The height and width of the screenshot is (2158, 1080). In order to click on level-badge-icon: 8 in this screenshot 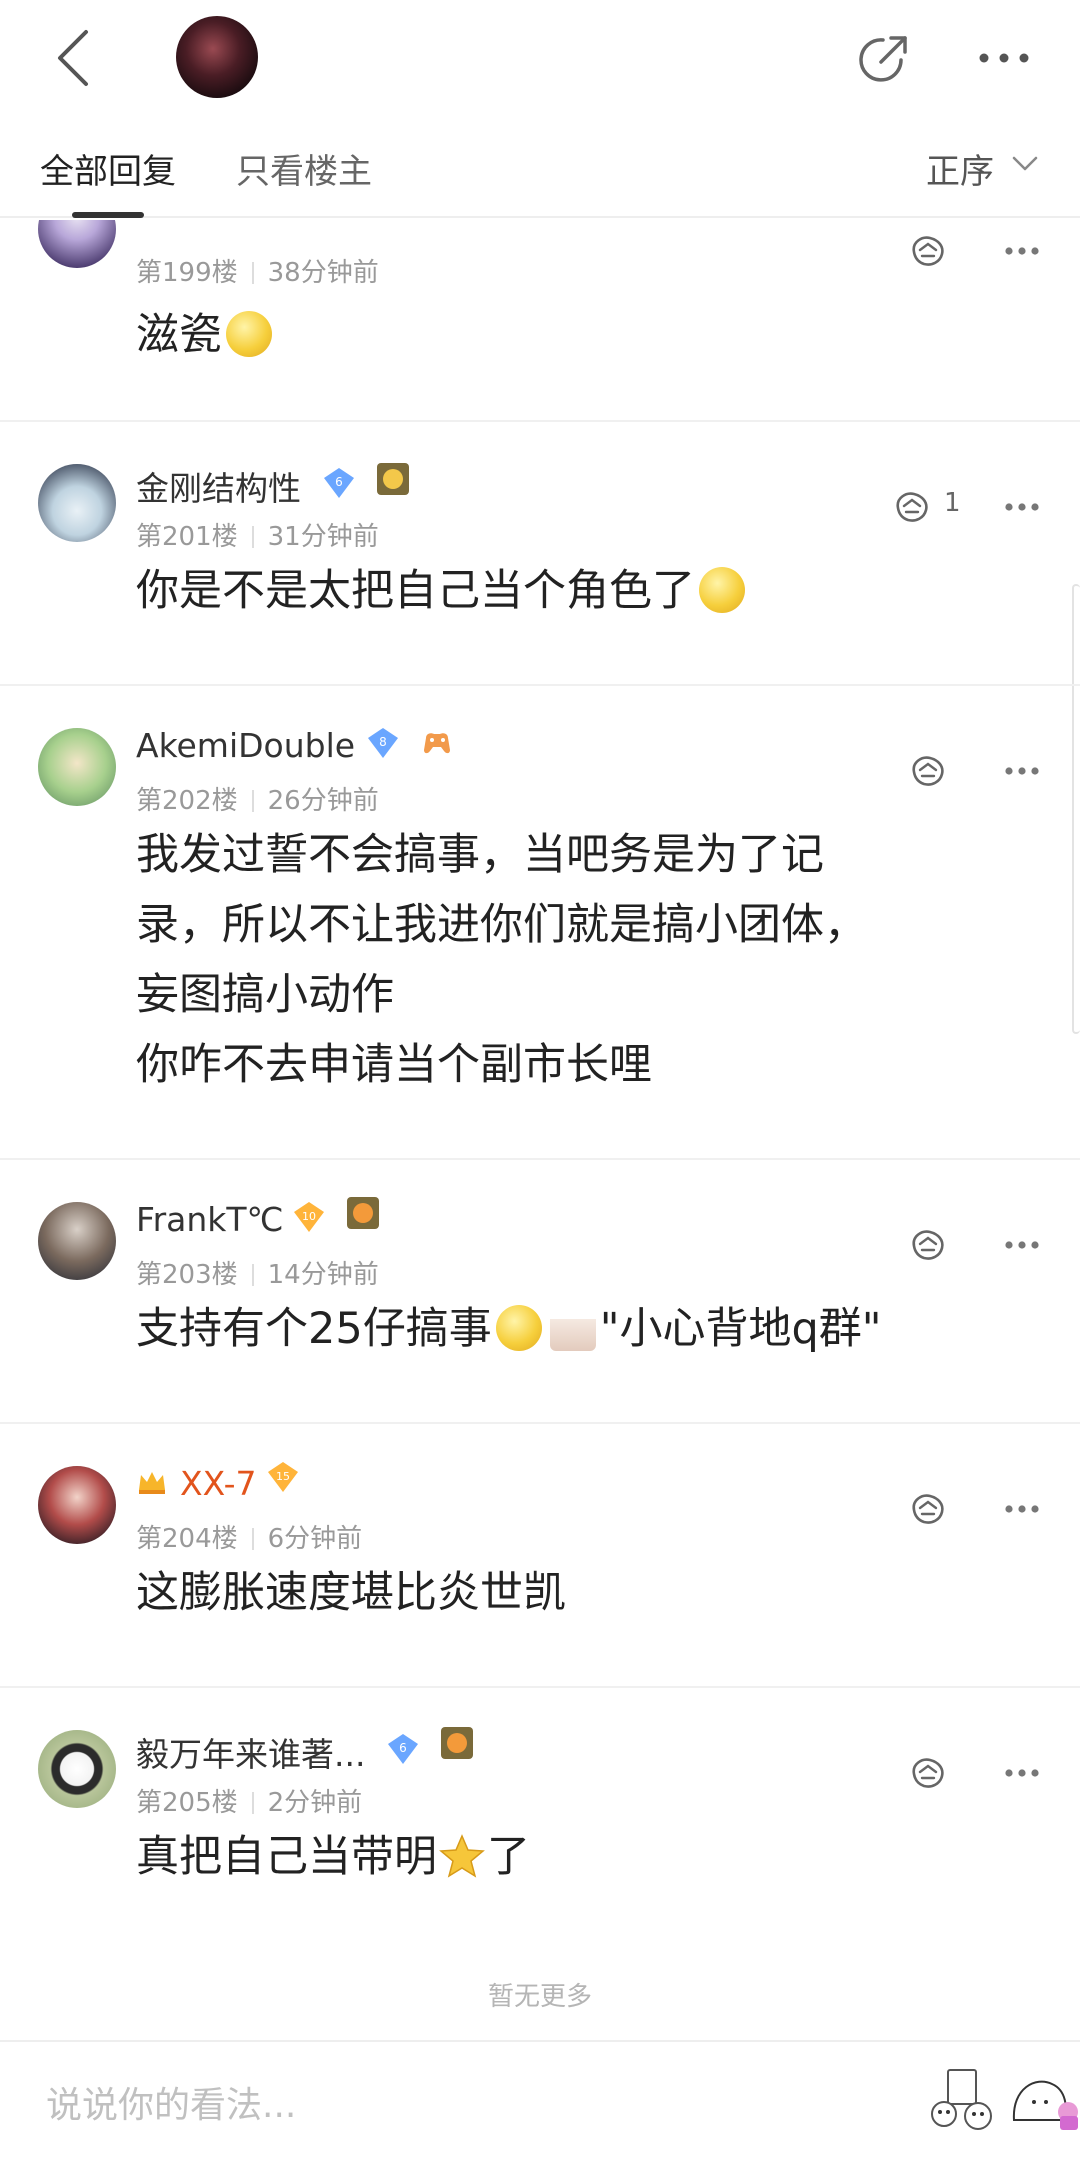, I will do `click(383, 743)`.